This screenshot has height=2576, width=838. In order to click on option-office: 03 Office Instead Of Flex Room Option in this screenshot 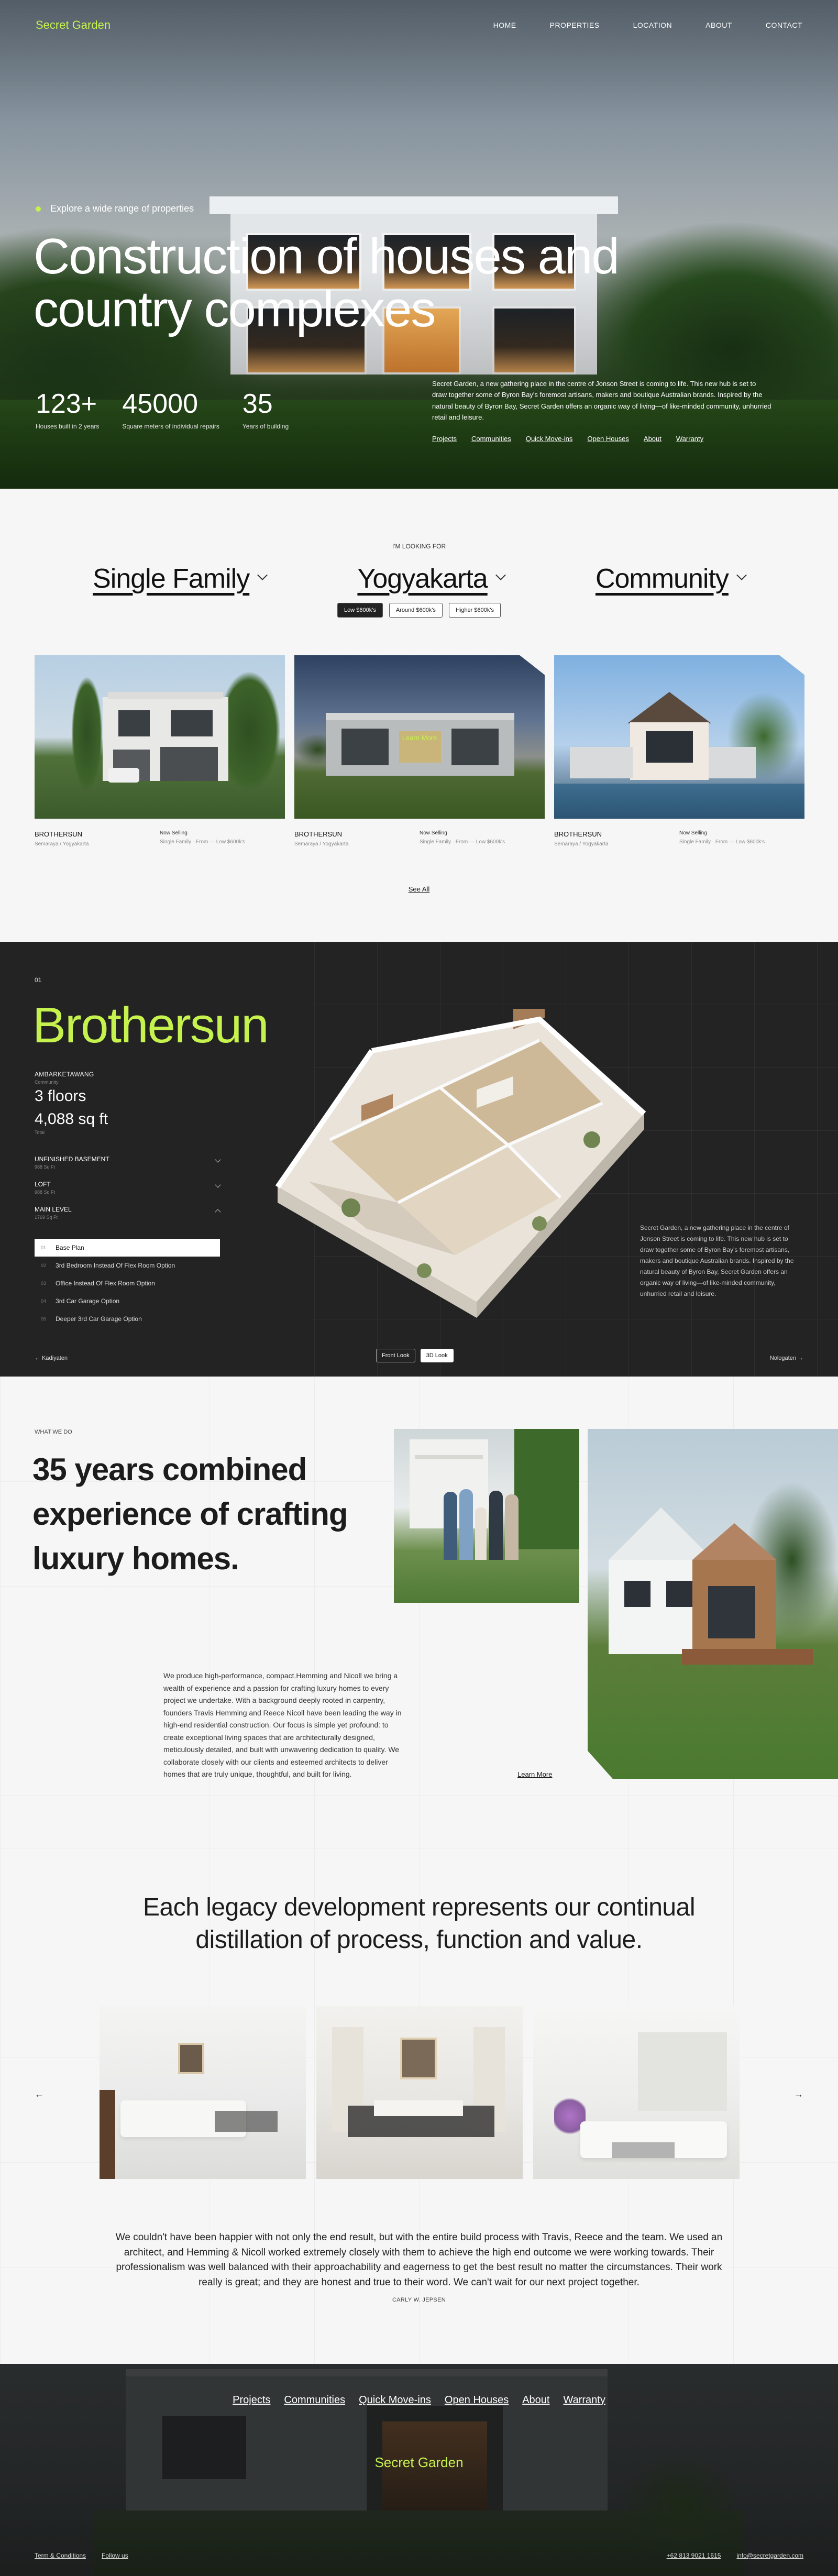, I will do `click(128, 1283)`.